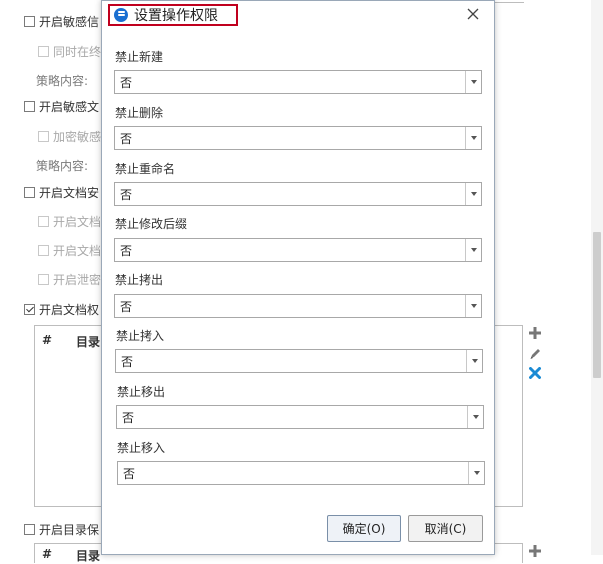 The image size is (603, 564). What do you see at coordinates (298, 306) in the screenshot?
I see `select-no-copy-out: 否` at bounding box center [298, 306].